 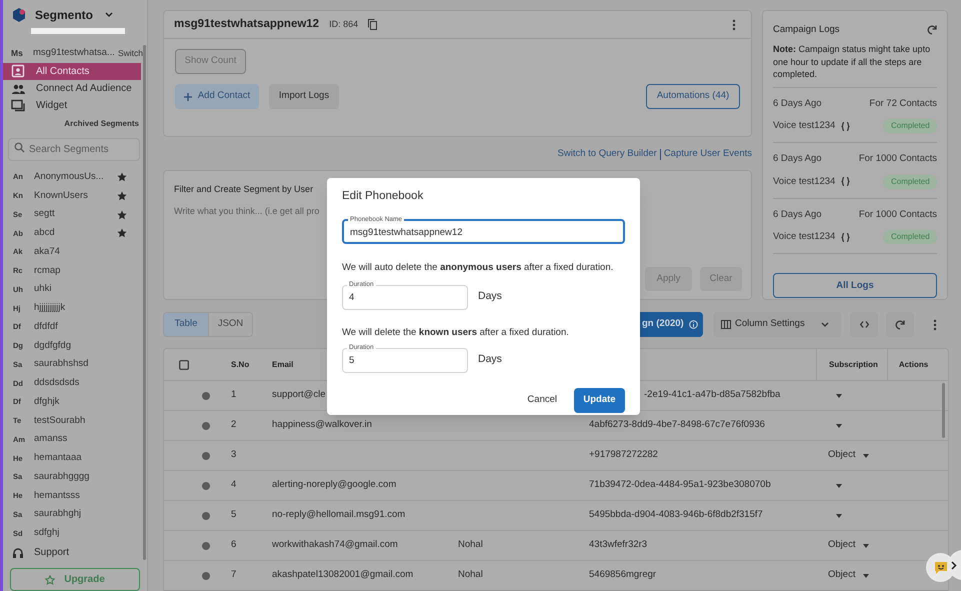 What do you see at coordinates (941, 567) in the screenshot?
I see `smiley-chat-icon` at bounding box center [941, 567].